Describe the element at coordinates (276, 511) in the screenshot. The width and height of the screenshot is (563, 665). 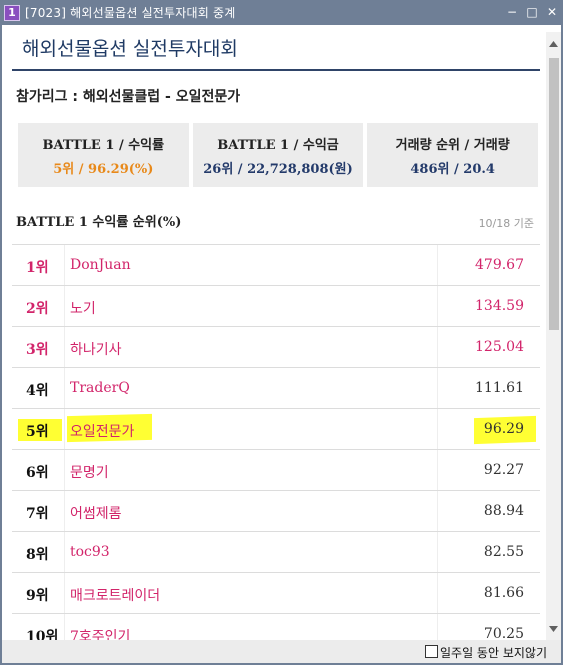
I see `table-row: 7위 어썸제롬 88.94` at that location.